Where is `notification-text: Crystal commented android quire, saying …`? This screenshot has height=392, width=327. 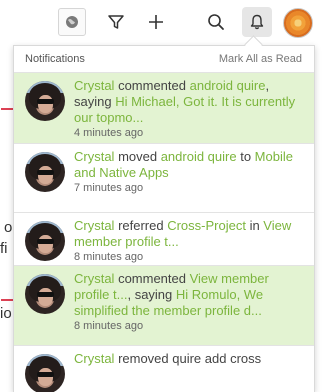
notification-text: Crystal commented android quire, saying … is located at coordinates (190, 102).